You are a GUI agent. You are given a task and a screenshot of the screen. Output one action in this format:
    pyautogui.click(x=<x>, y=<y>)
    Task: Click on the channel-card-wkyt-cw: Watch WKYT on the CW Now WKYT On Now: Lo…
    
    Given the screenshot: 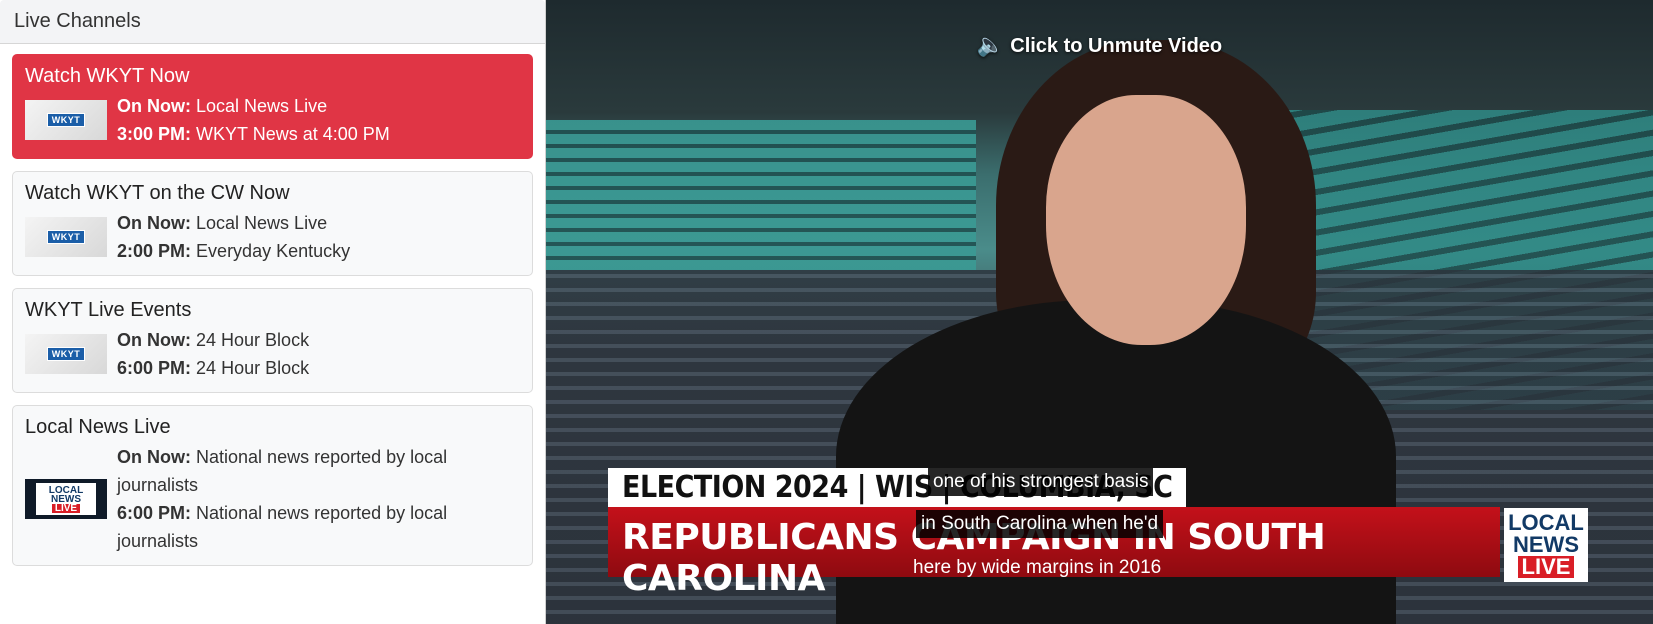 What is the action you would take?
    pyautogui.click(x=272, y=223)
    